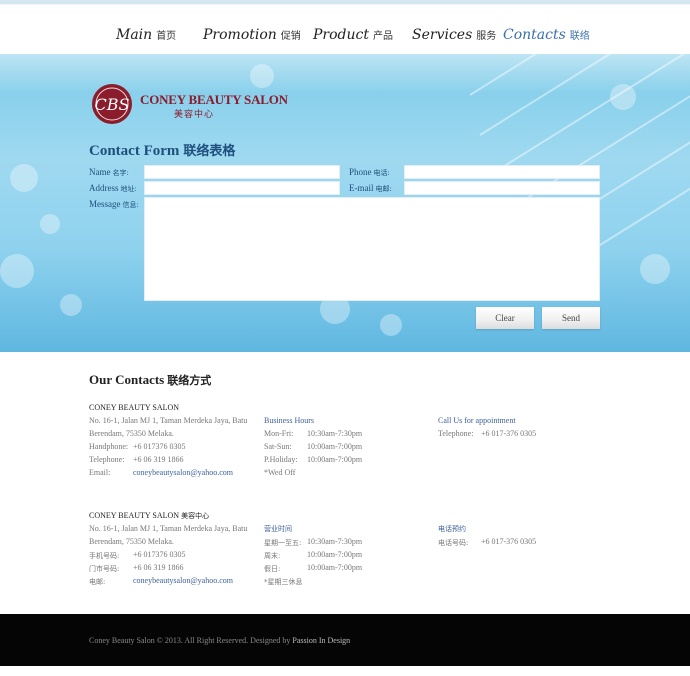 The height and width of the screenshot is (676, 690). I want to click on our-contacts-title: Our Contacts 联络方式, so click(150, 380).